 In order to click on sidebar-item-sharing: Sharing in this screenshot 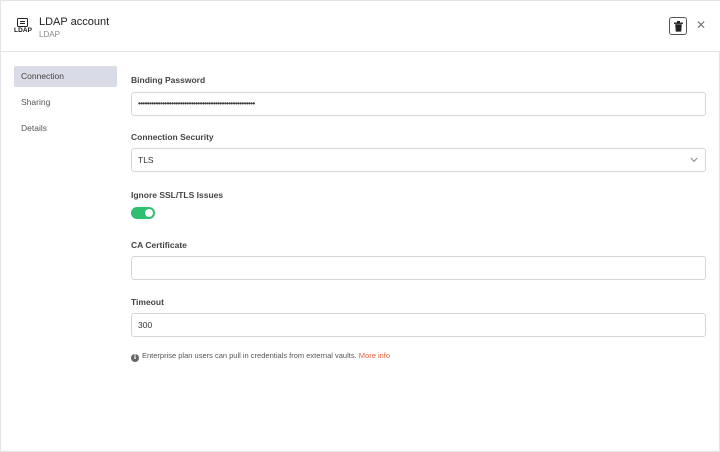, I will do `click(65, 102)`.